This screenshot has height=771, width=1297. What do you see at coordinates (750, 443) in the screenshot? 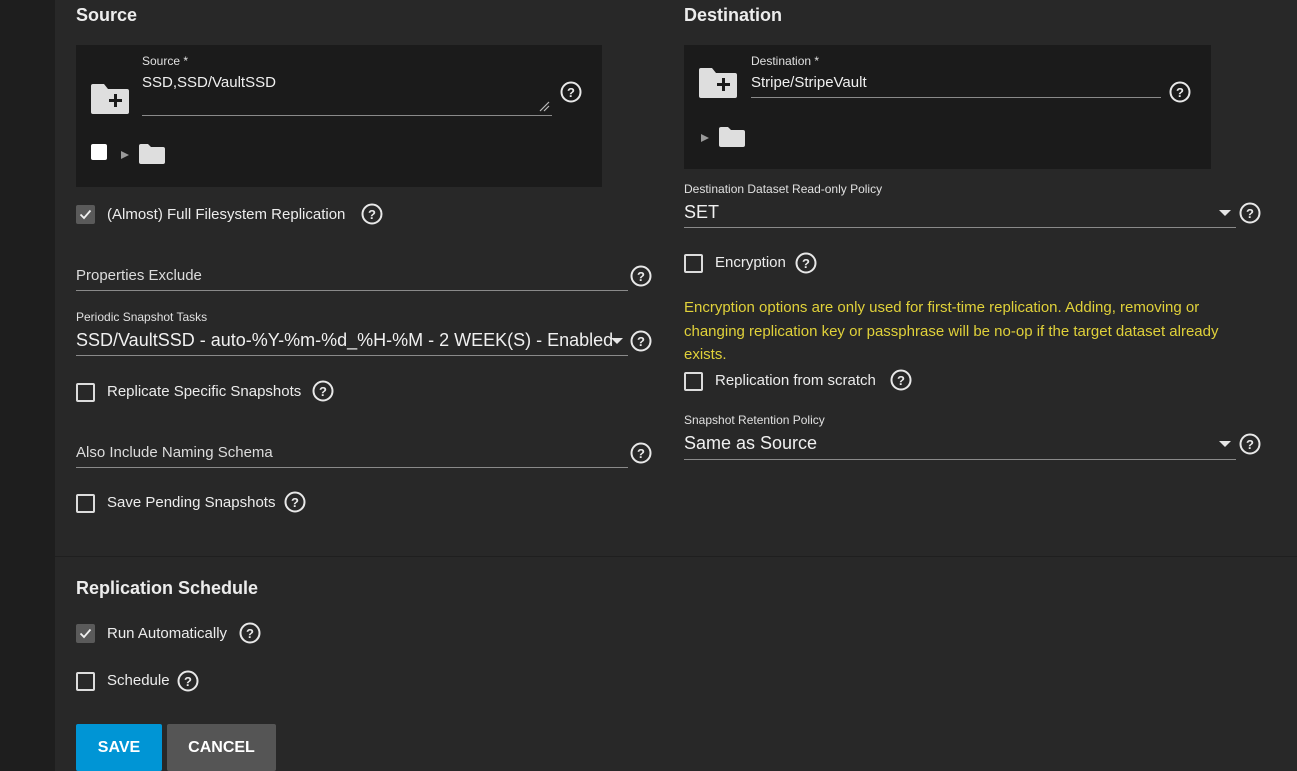
I see `retention-policy-select: Same as Source` at bounding box center [750, 443].